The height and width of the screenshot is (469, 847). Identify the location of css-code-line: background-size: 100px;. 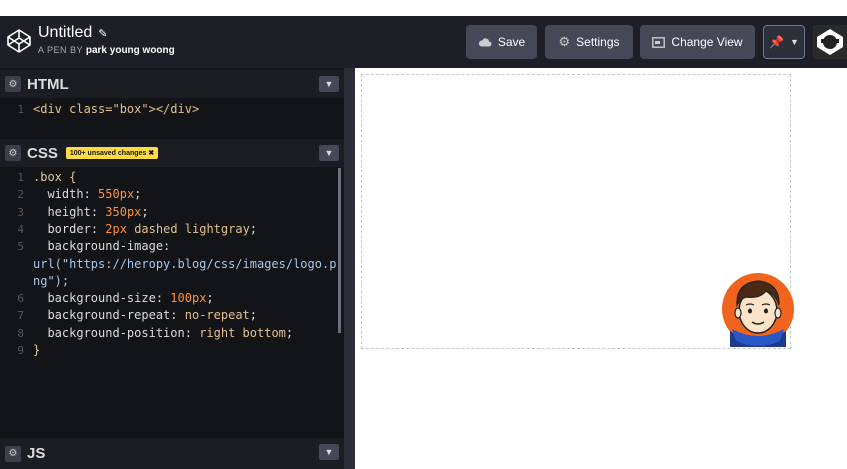
(130, 298).